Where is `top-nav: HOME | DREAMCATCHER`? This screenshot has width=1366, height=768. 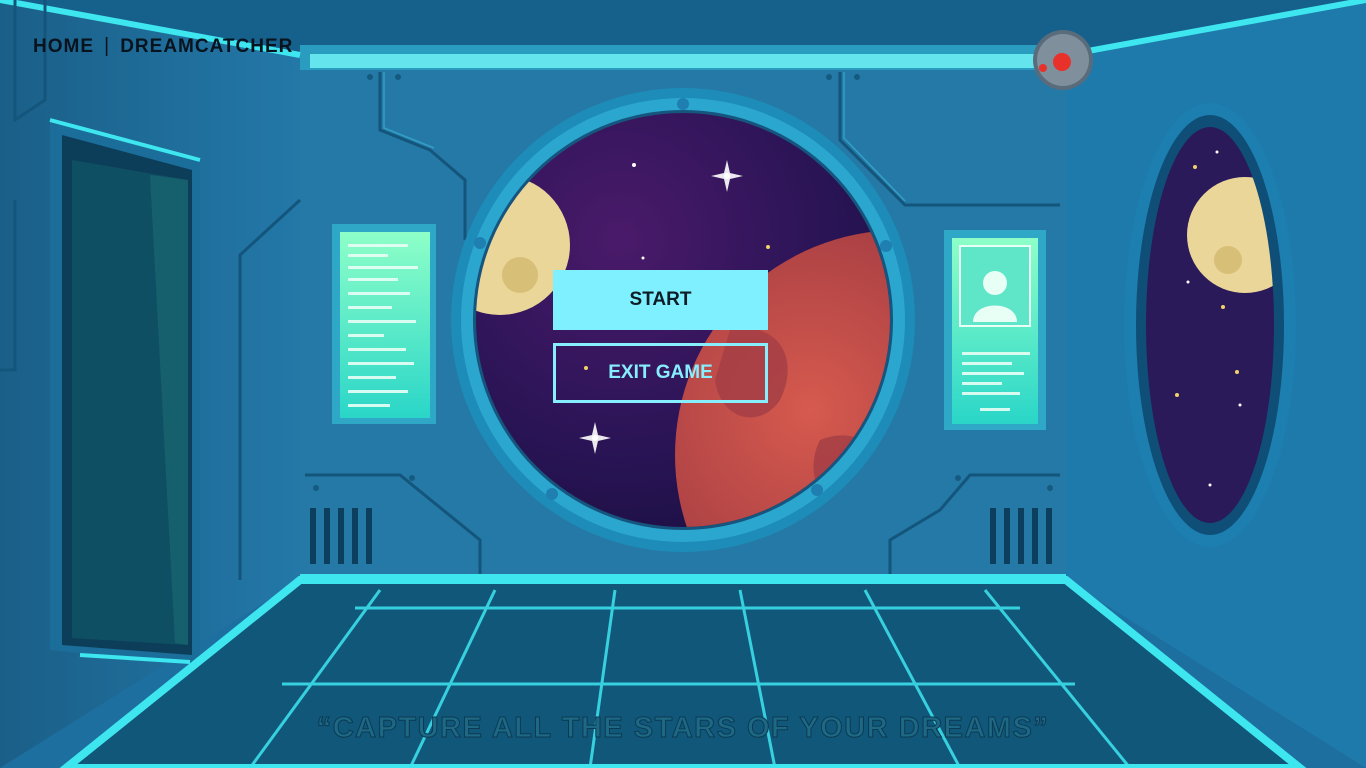 top-nav: HOME | DREAMCATCHER is located at coordinates (163, 46).